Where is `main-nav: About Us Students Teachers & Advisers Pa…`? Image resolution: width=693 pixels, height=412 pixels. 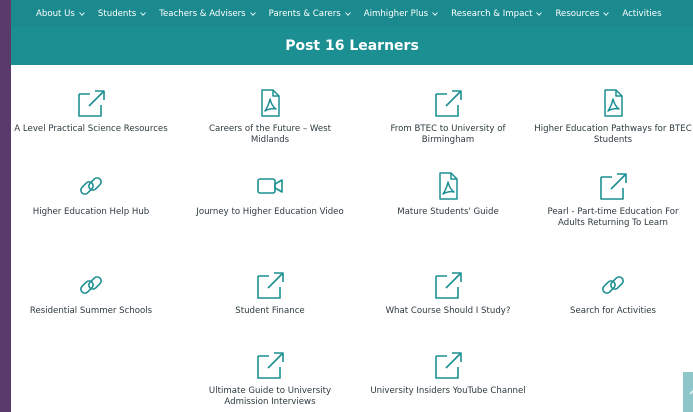
main-nav: About Us Students Teachers & Advisers Pa… is located at coordinates (352, 13).